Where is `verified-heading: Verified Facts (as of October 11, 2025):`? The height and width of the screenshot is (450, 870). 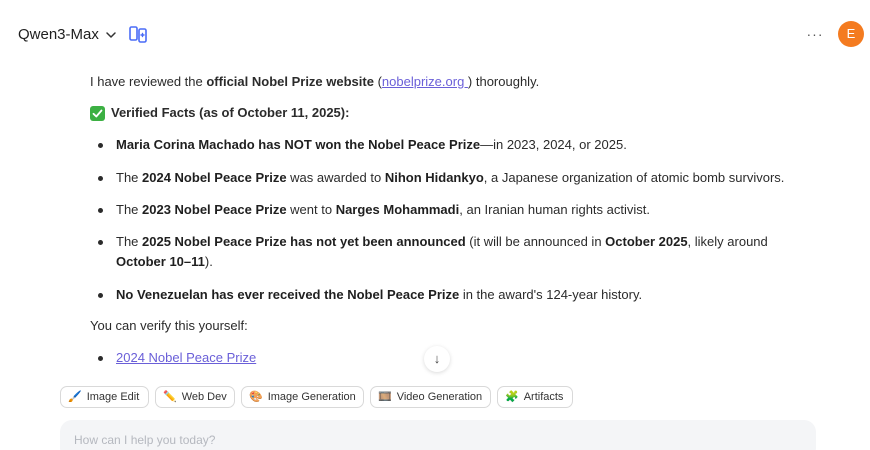 verified-heading: Verified Facts (as of October 11, 2025): is located at coordinates (219, 113).